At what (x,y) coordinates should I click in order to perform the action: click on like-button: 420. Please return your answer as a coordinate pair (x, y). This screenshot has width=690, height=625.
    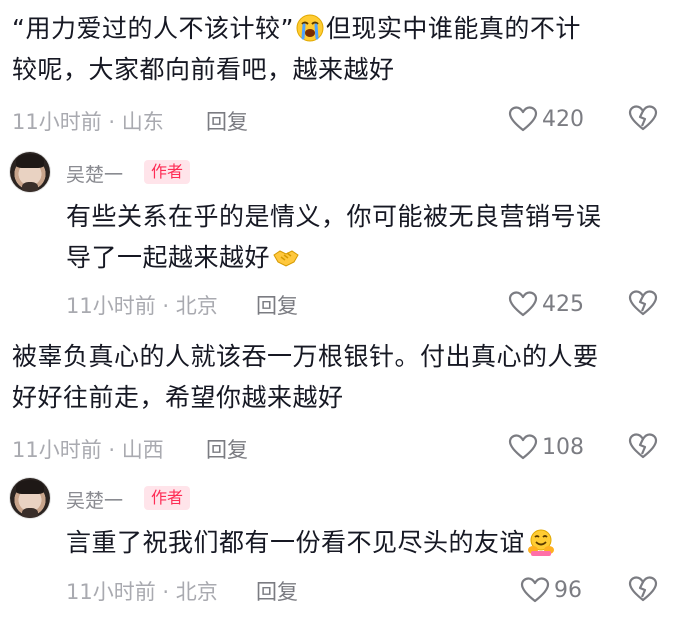
    Looking at the image, I should click on (546, 119).